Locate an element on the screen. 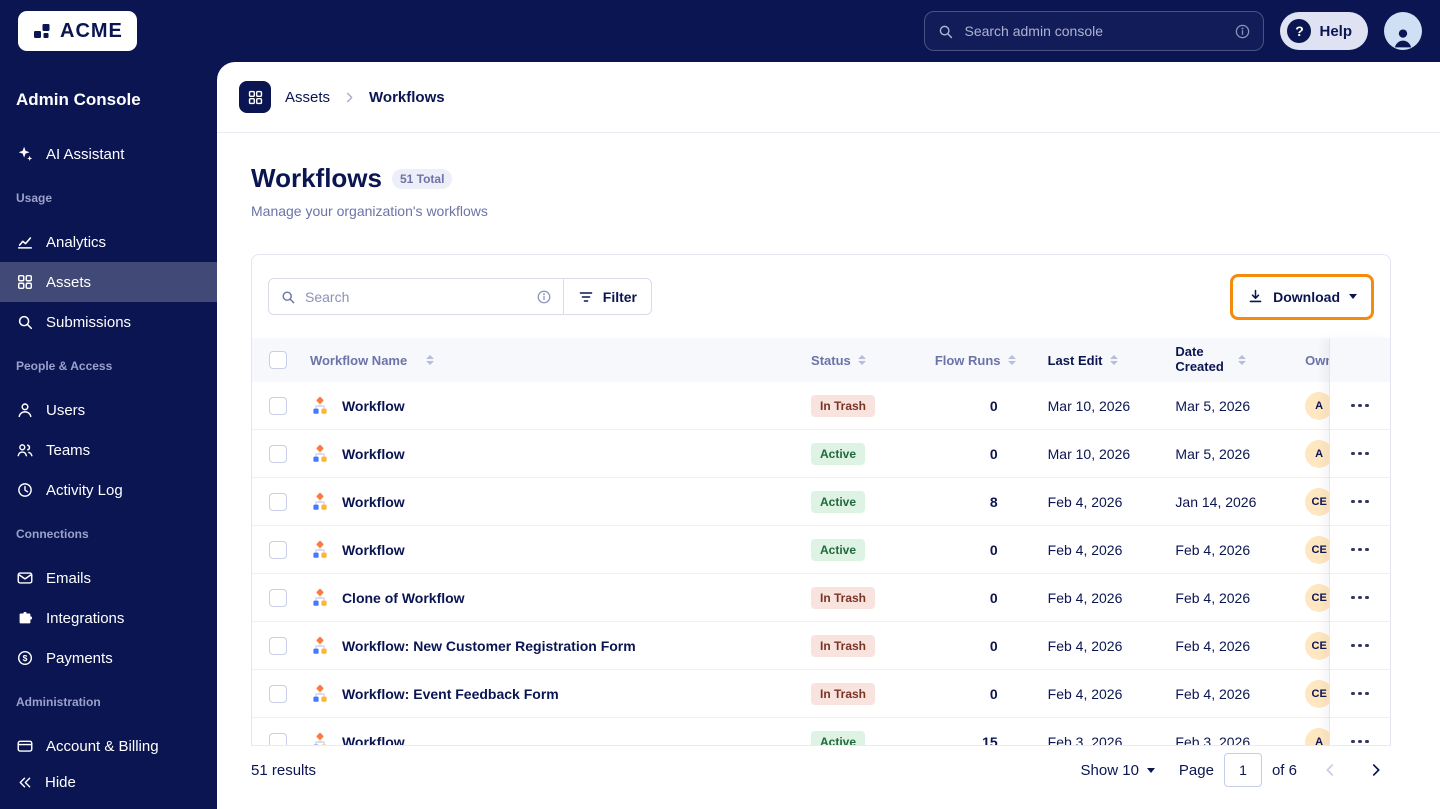  sidebar-item-label: Submissions is located at coordinates (89, 322).